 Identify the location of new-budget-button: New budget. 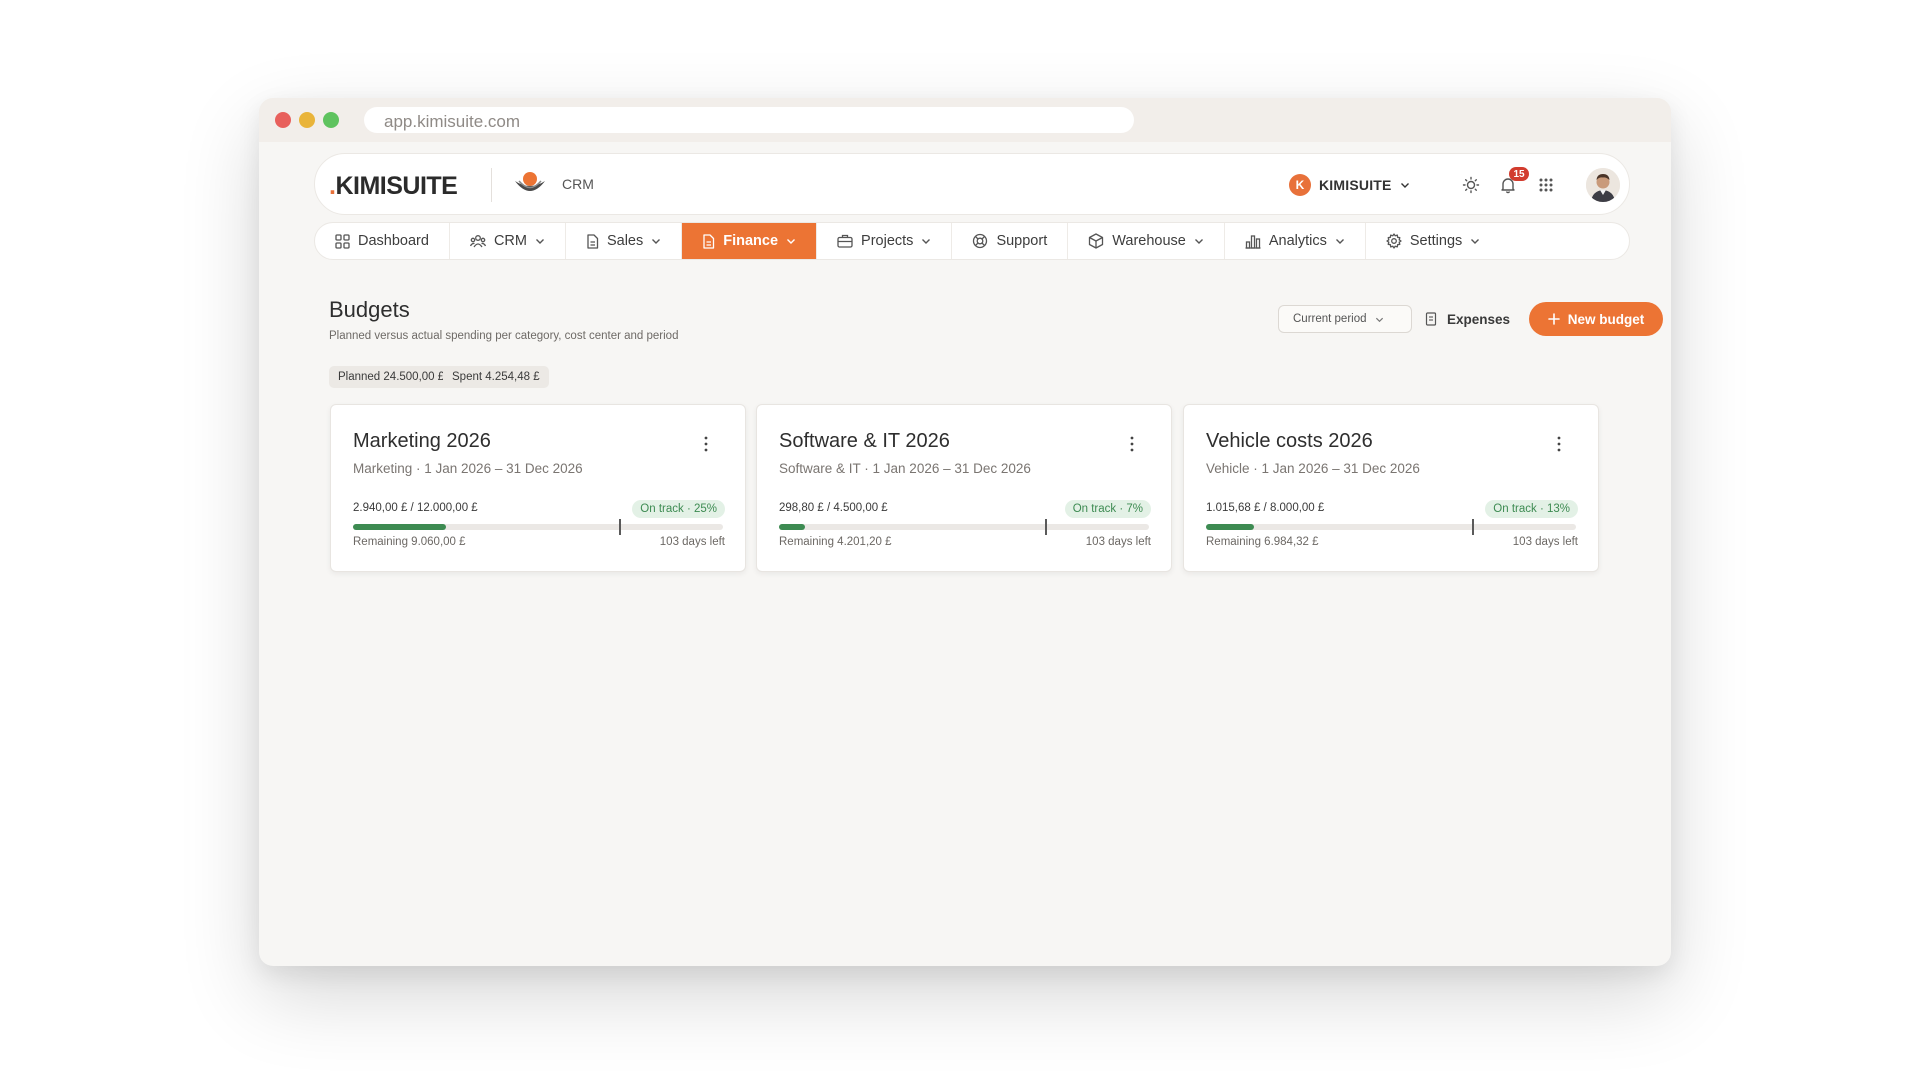
(1596, 319).